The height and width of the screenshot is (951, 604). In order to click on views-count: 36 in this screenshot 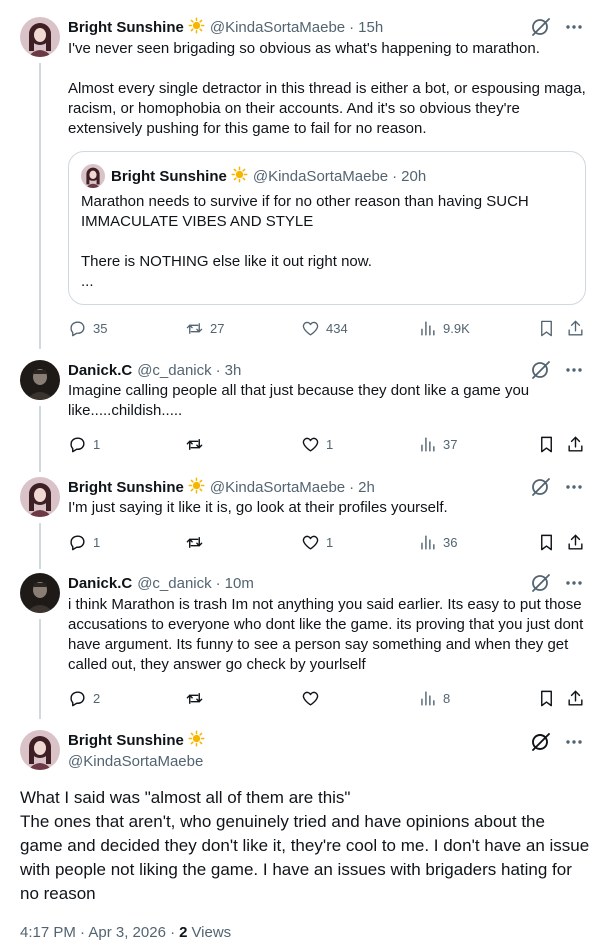, I will do `click(450, 542)`.